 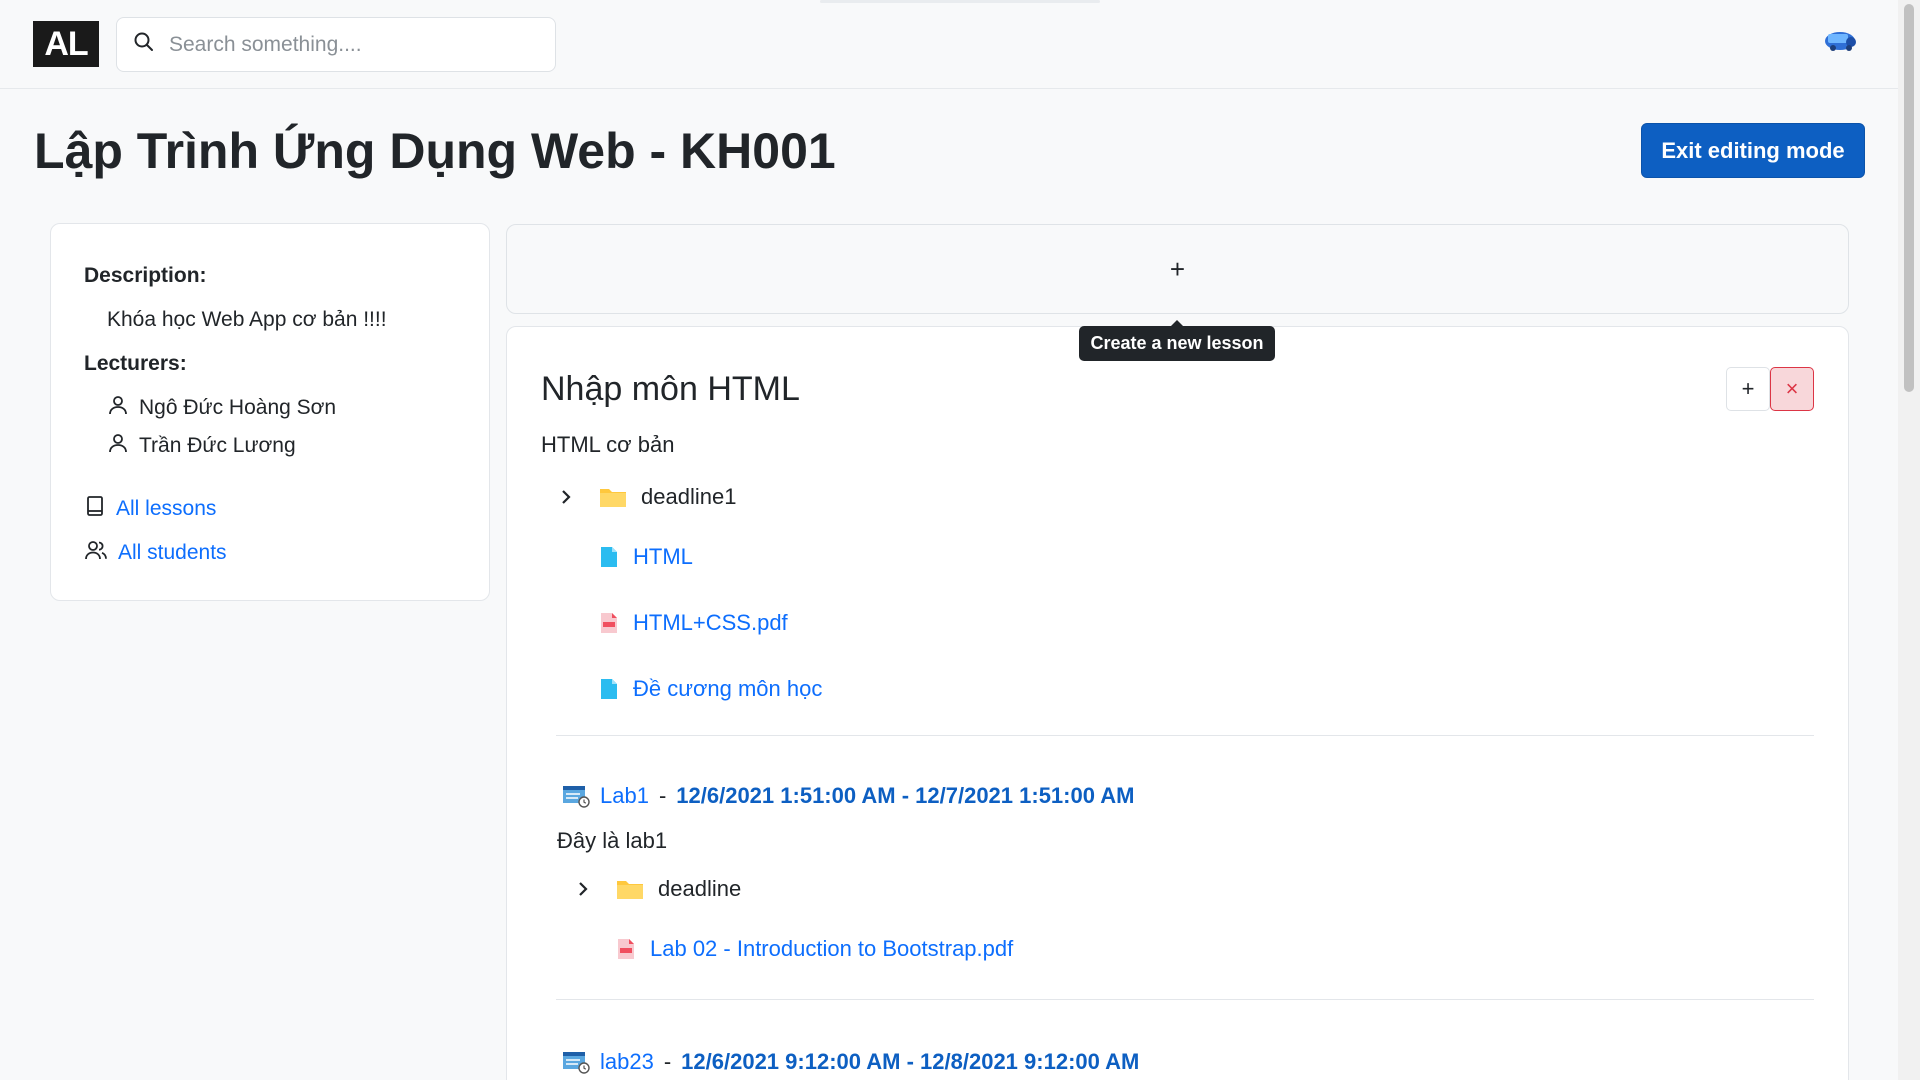 I want to click on lecturer-item: Ngô Đức Hoàng Sơn, so click(x=221, y=408).